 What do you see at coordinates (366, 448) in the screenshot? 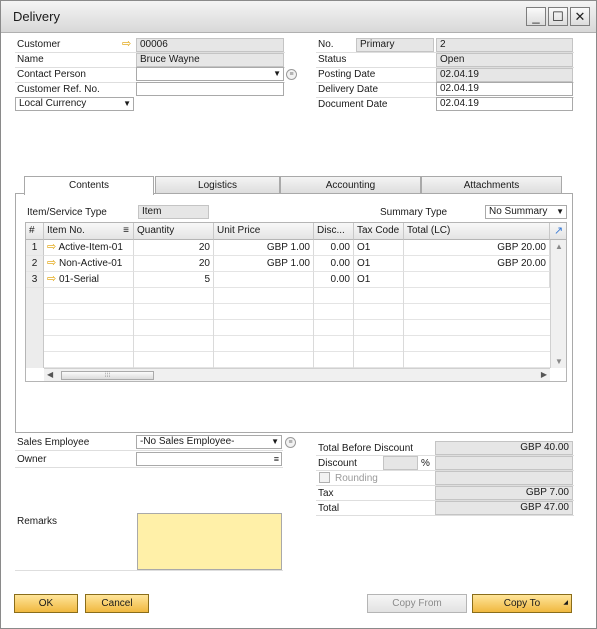
I see `total-before-discount-label: Total Before Discount` at bounding box center [366, 448].